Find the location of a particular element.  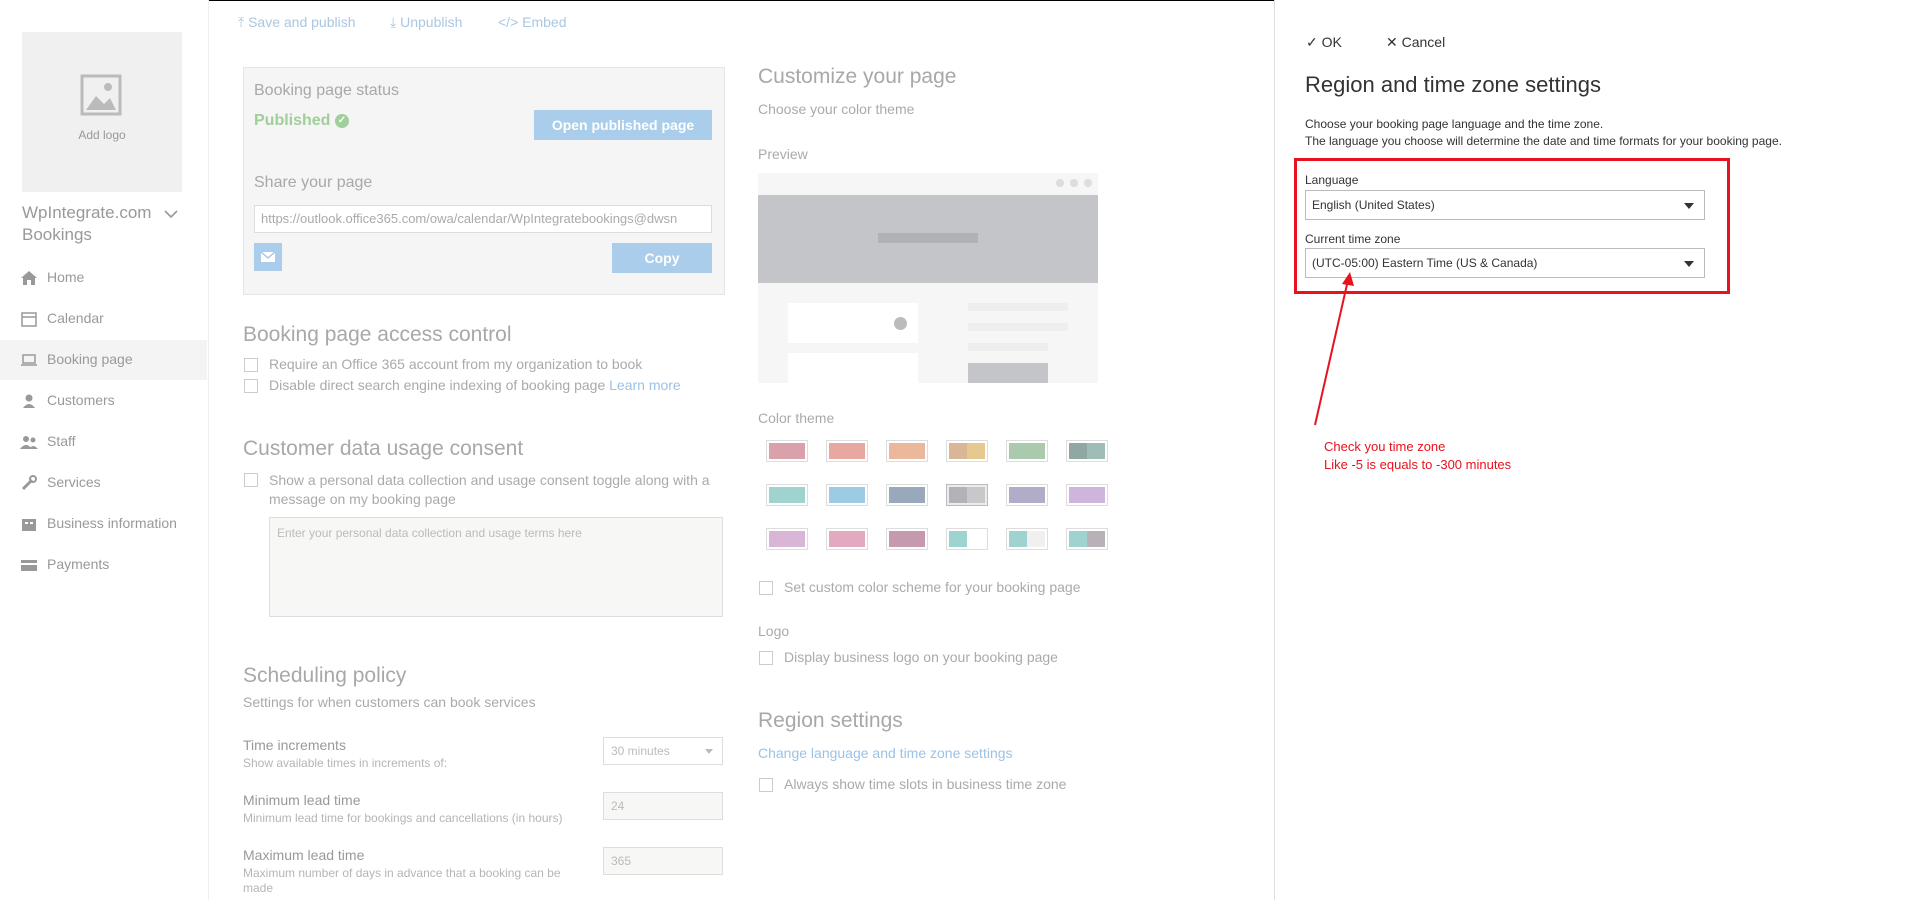

ok-label: OK is located at coordinates (1331, 42).